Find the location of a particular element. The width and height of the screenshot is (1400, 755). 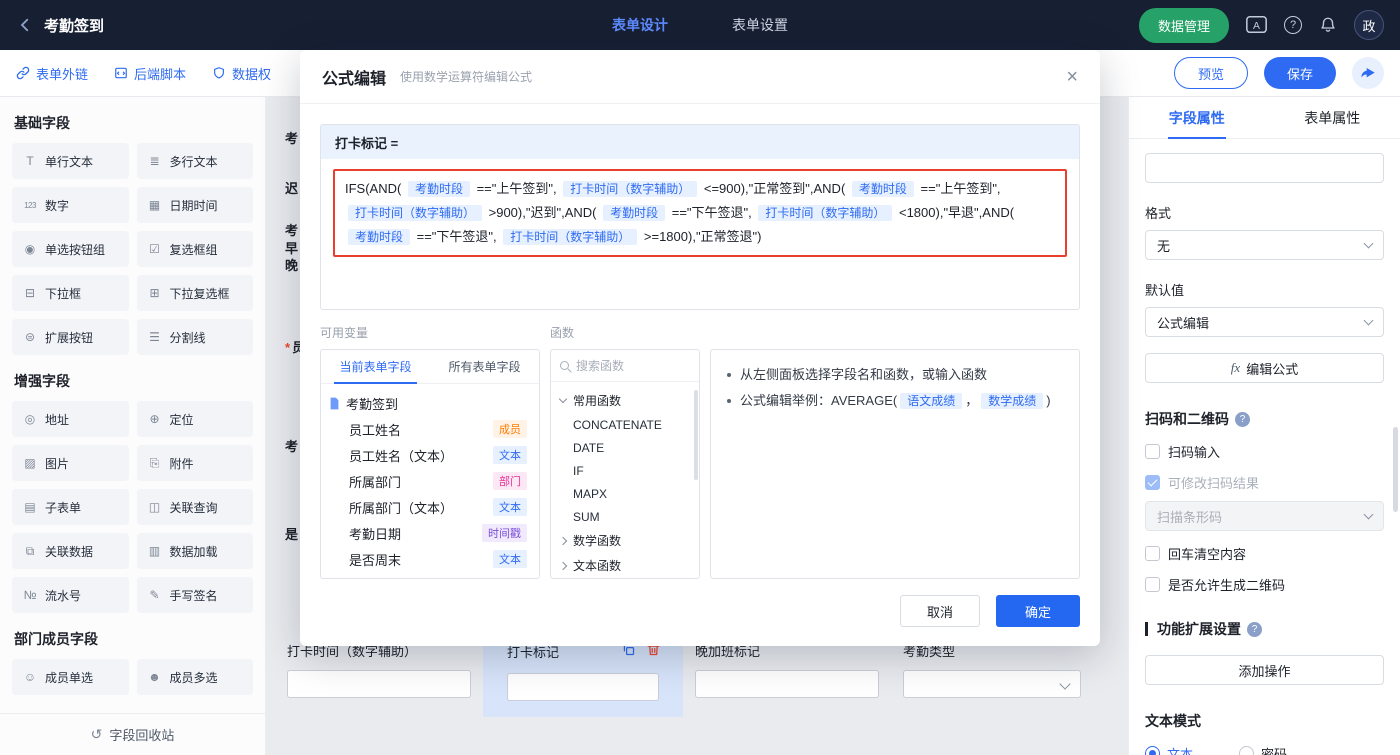

toolbar-link-1: 表单外链 is located at coordinates (52, 73).